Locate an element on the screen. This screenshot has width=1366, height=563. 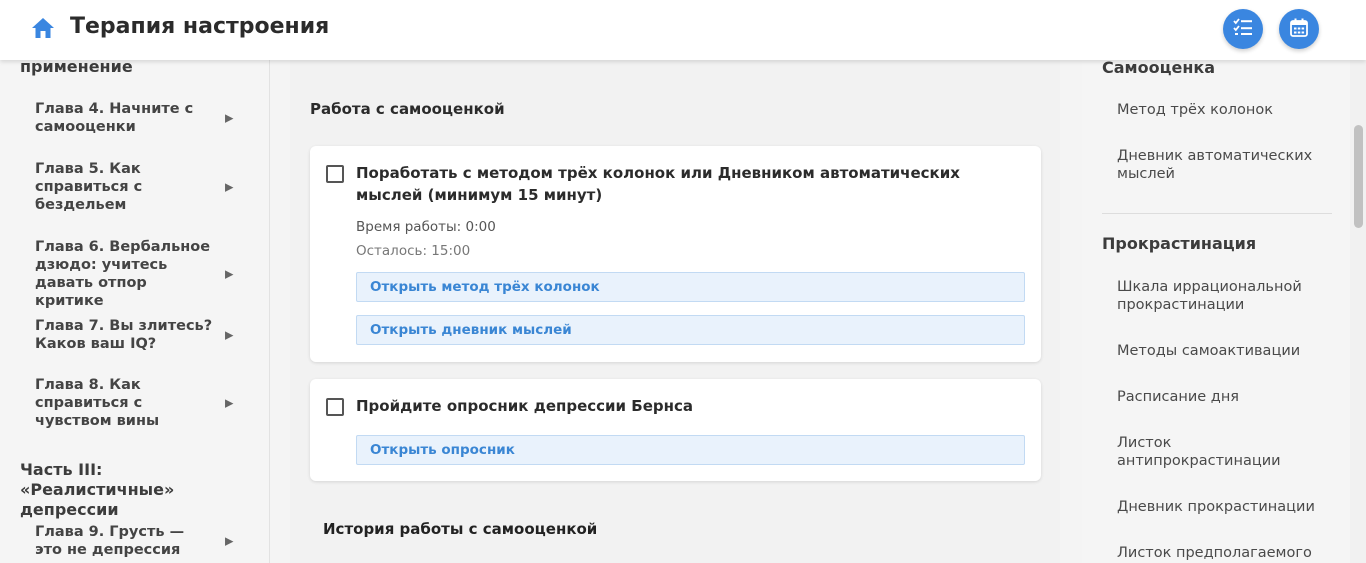
scrollbar-thumb is located at coordinates (1358, 176).